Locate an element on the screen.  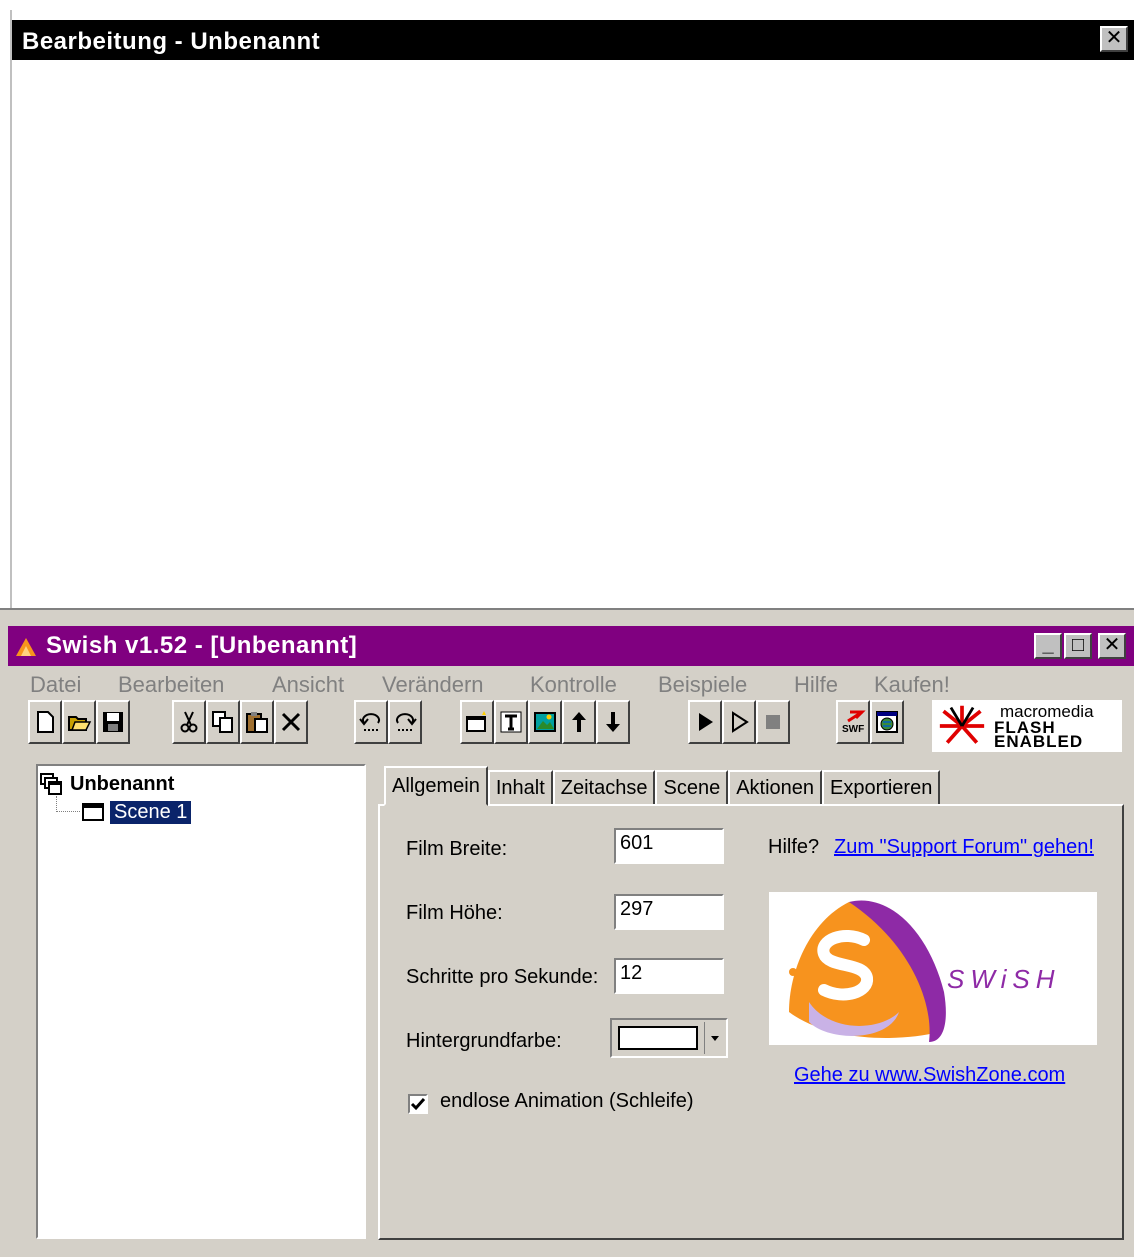
film-width-label: Film Breite: is located at coordinates (457, 849).